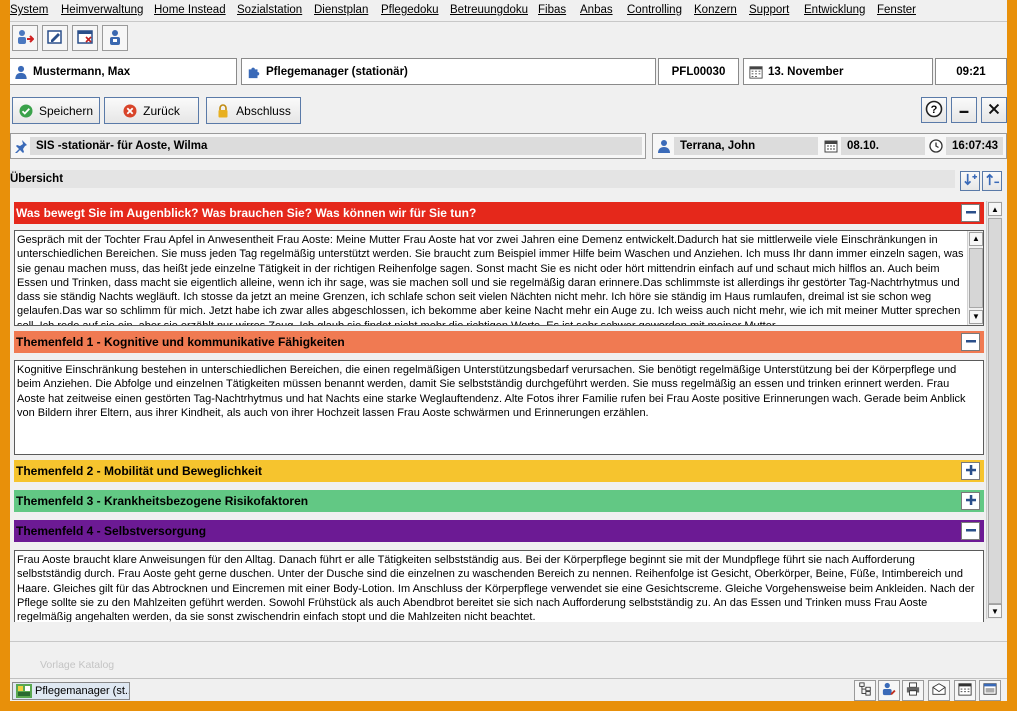 The width and height of the screenshot is (1017, 711). I want to click on author-icon, so click(664, 147).